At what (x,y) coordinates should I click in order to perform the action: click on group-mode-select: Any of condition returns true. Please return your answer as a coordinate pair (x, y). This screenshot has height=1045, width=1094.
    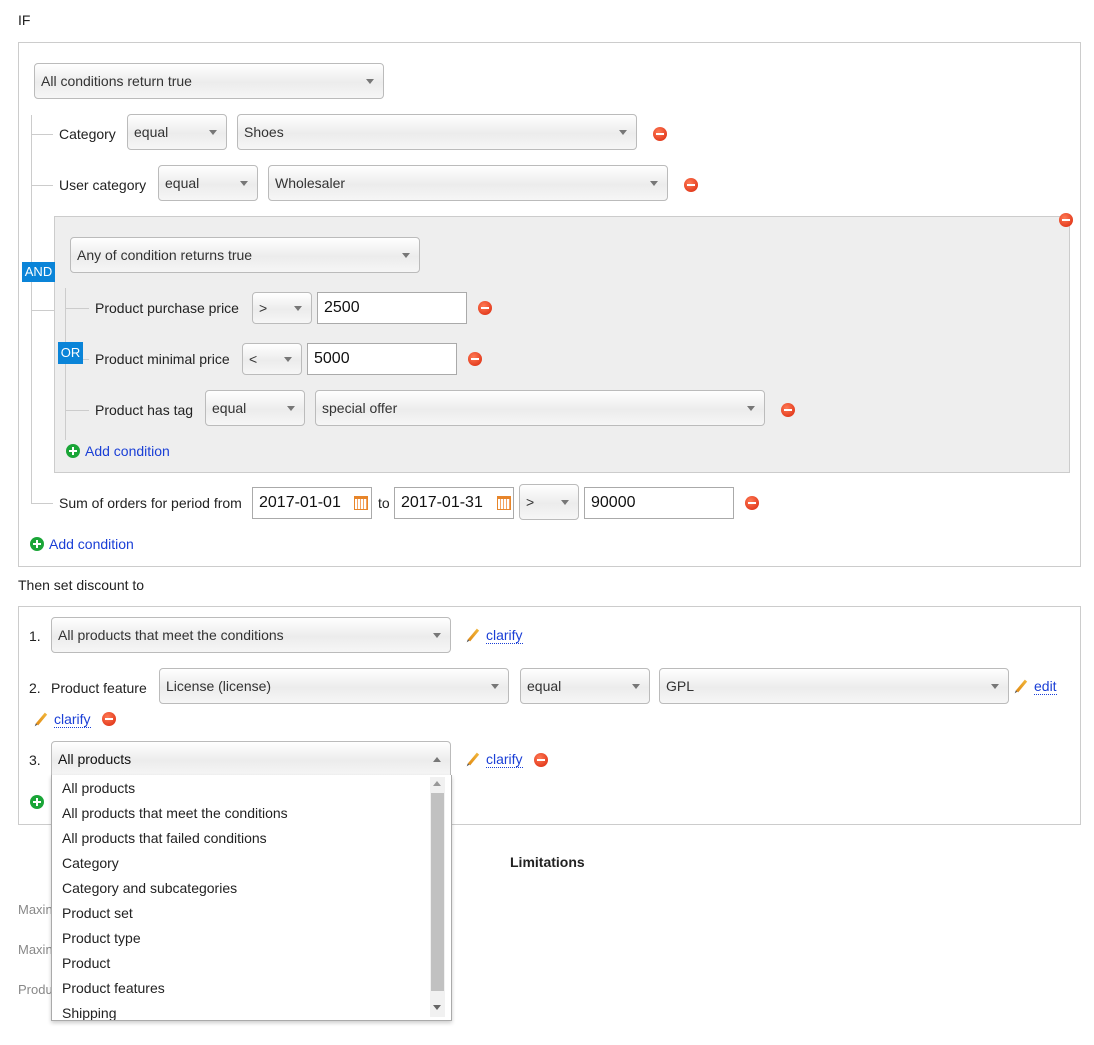
    Looking at the image, I should click on (245, 255).